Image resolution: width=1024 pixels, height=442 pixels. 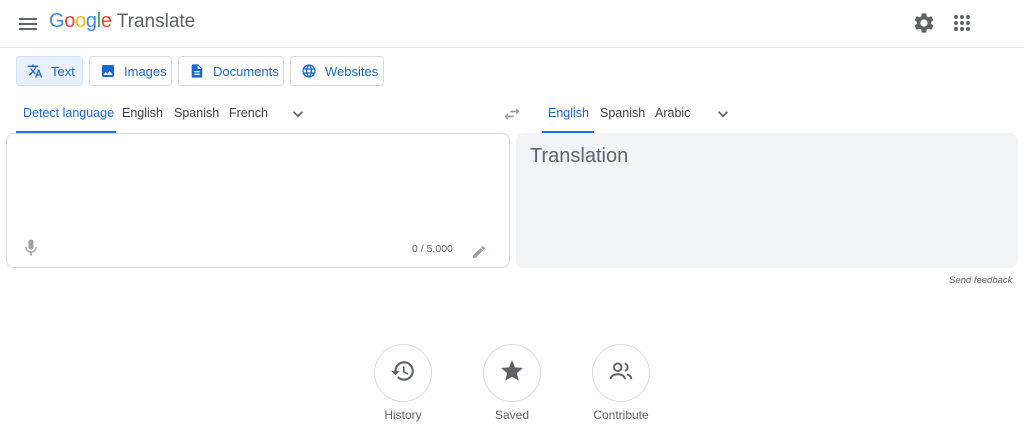 I want to click on logo-letter: G, so click(x=57, y=21).